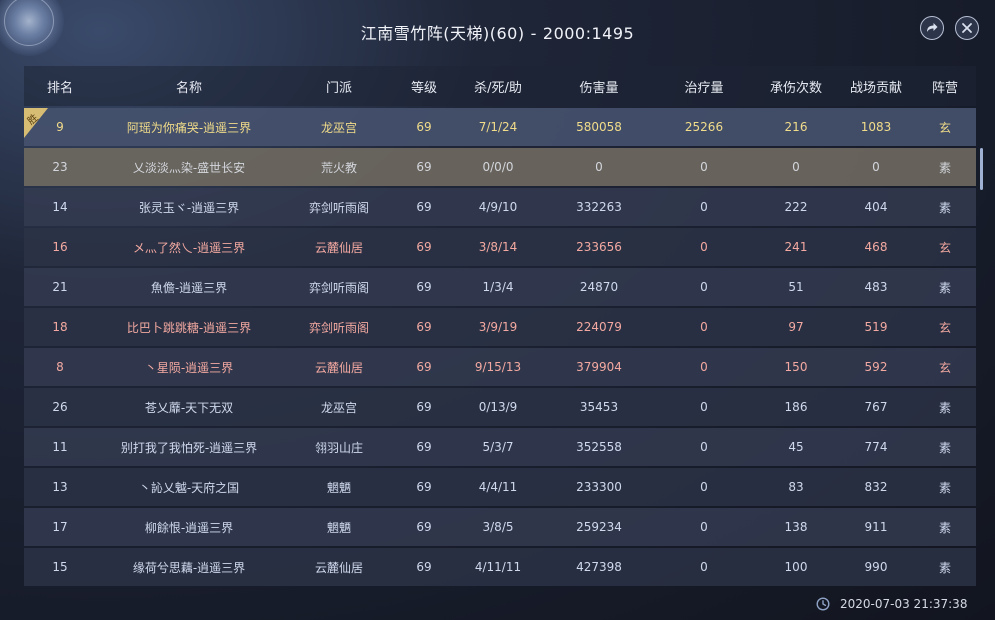 The height and width of the screenshot is (620, 995). Describe the element at coordinates (189, 567) in the screenshot. I see `cell-name: 缘荷兮思藕-逍遥三界` at that location.